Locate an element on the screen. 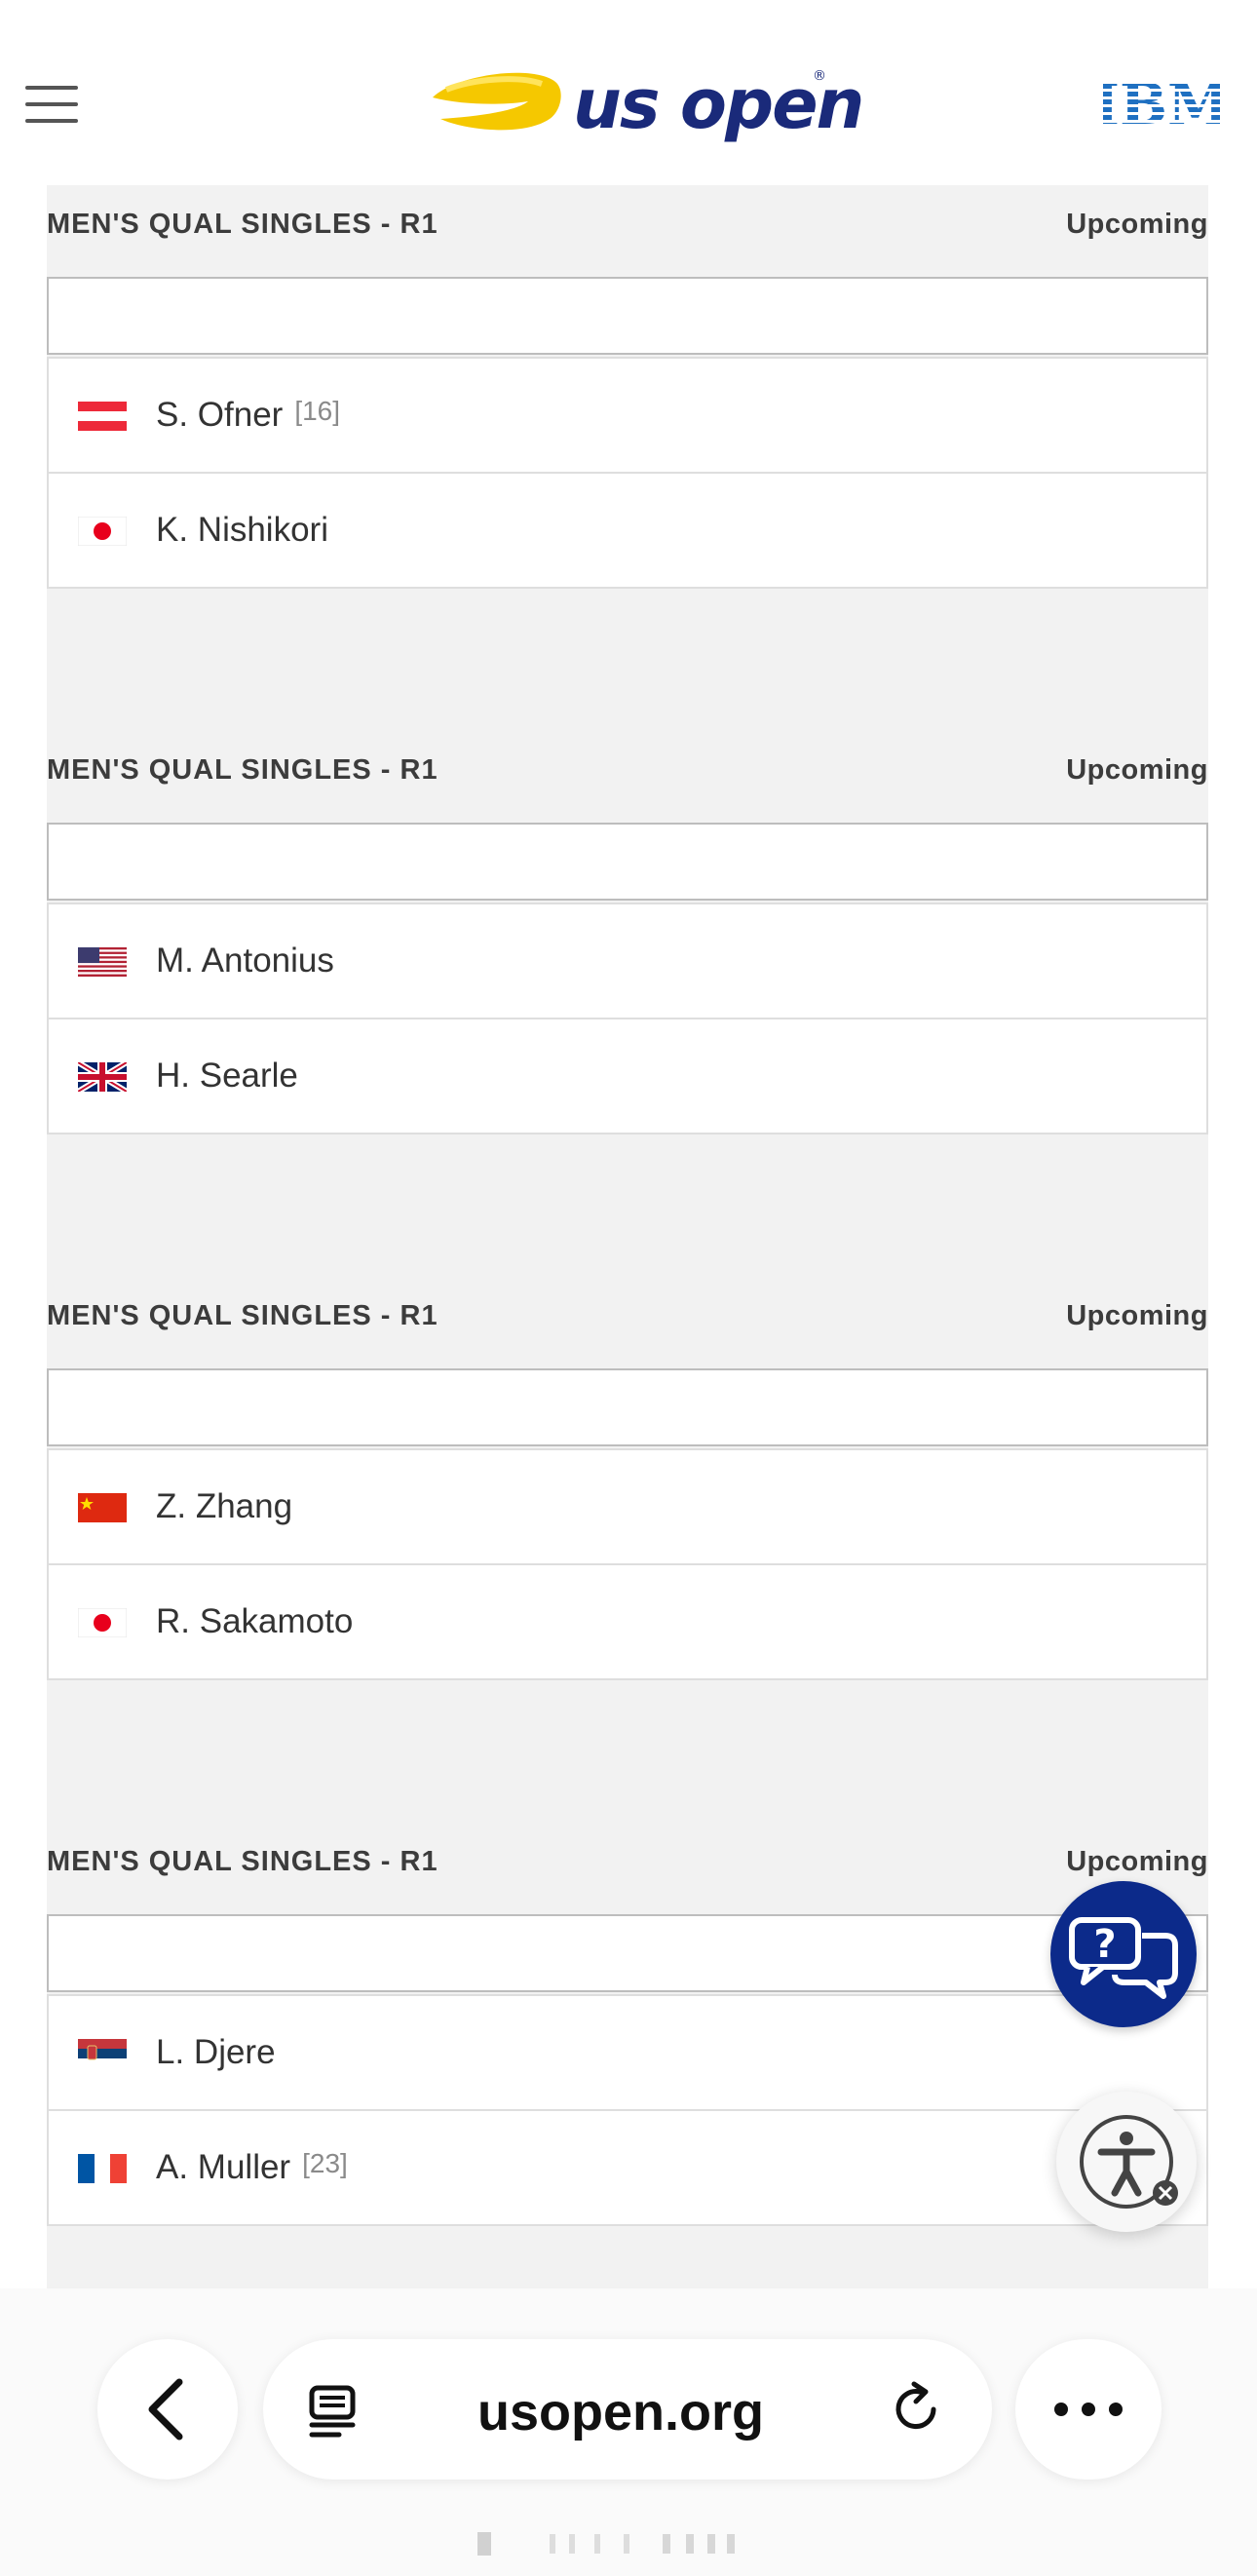 This screenshot has width=1257, height=2576. back-button is located at coordinates (168, 2409).